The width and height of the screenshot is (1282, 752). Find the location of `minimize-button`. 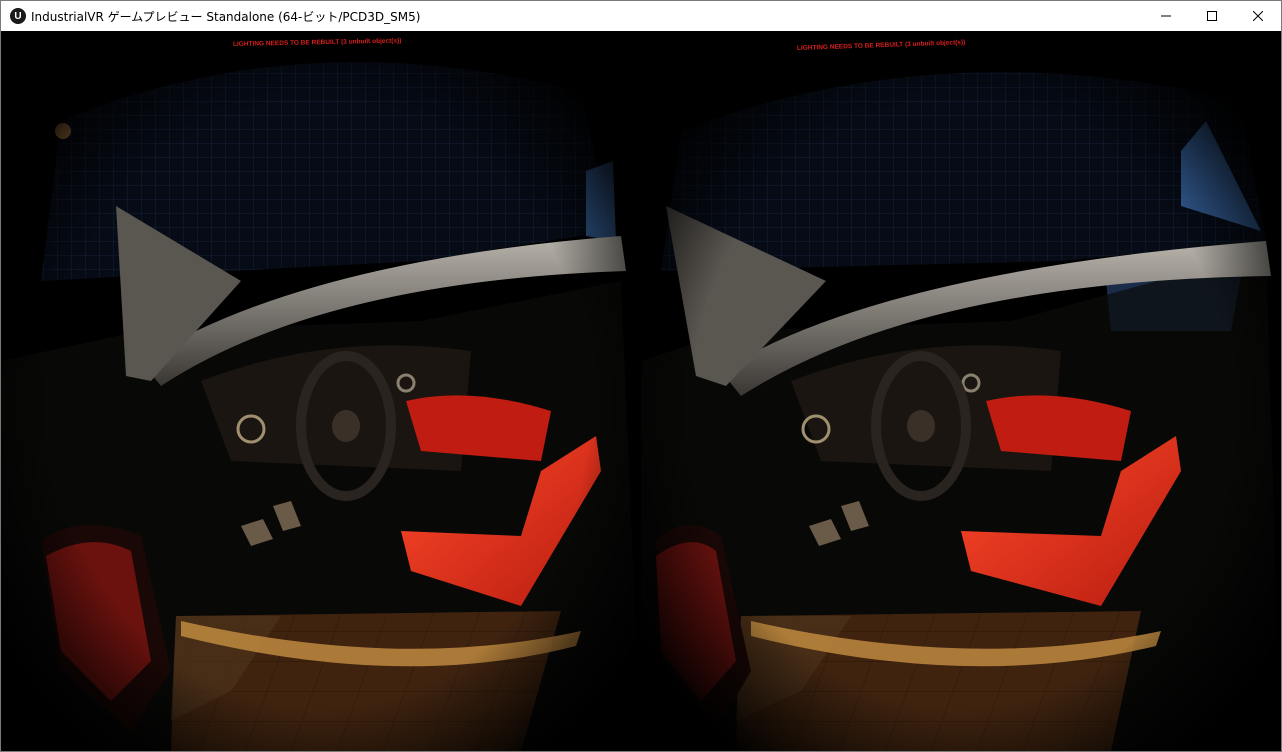

minimize-button is located at coordinates (1166, 16).